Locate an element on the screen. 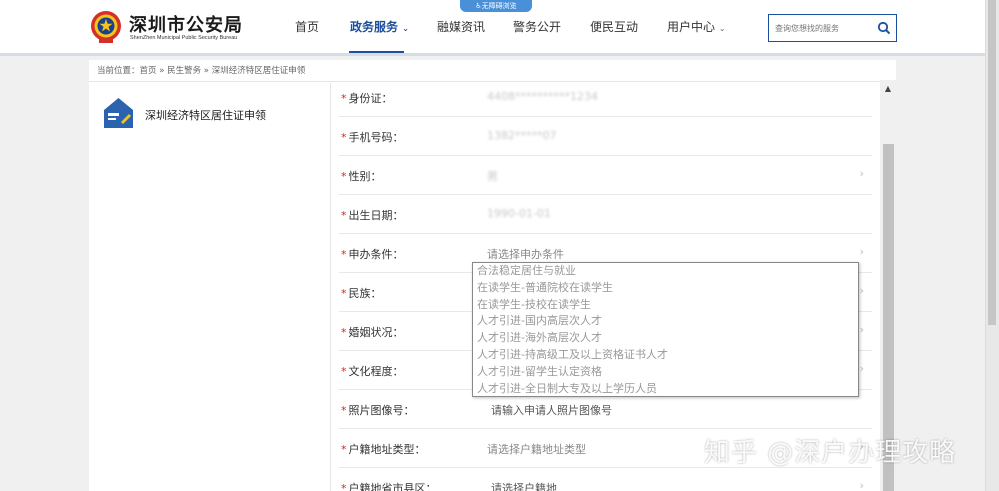  search-box is located at coordinates (832, 28).